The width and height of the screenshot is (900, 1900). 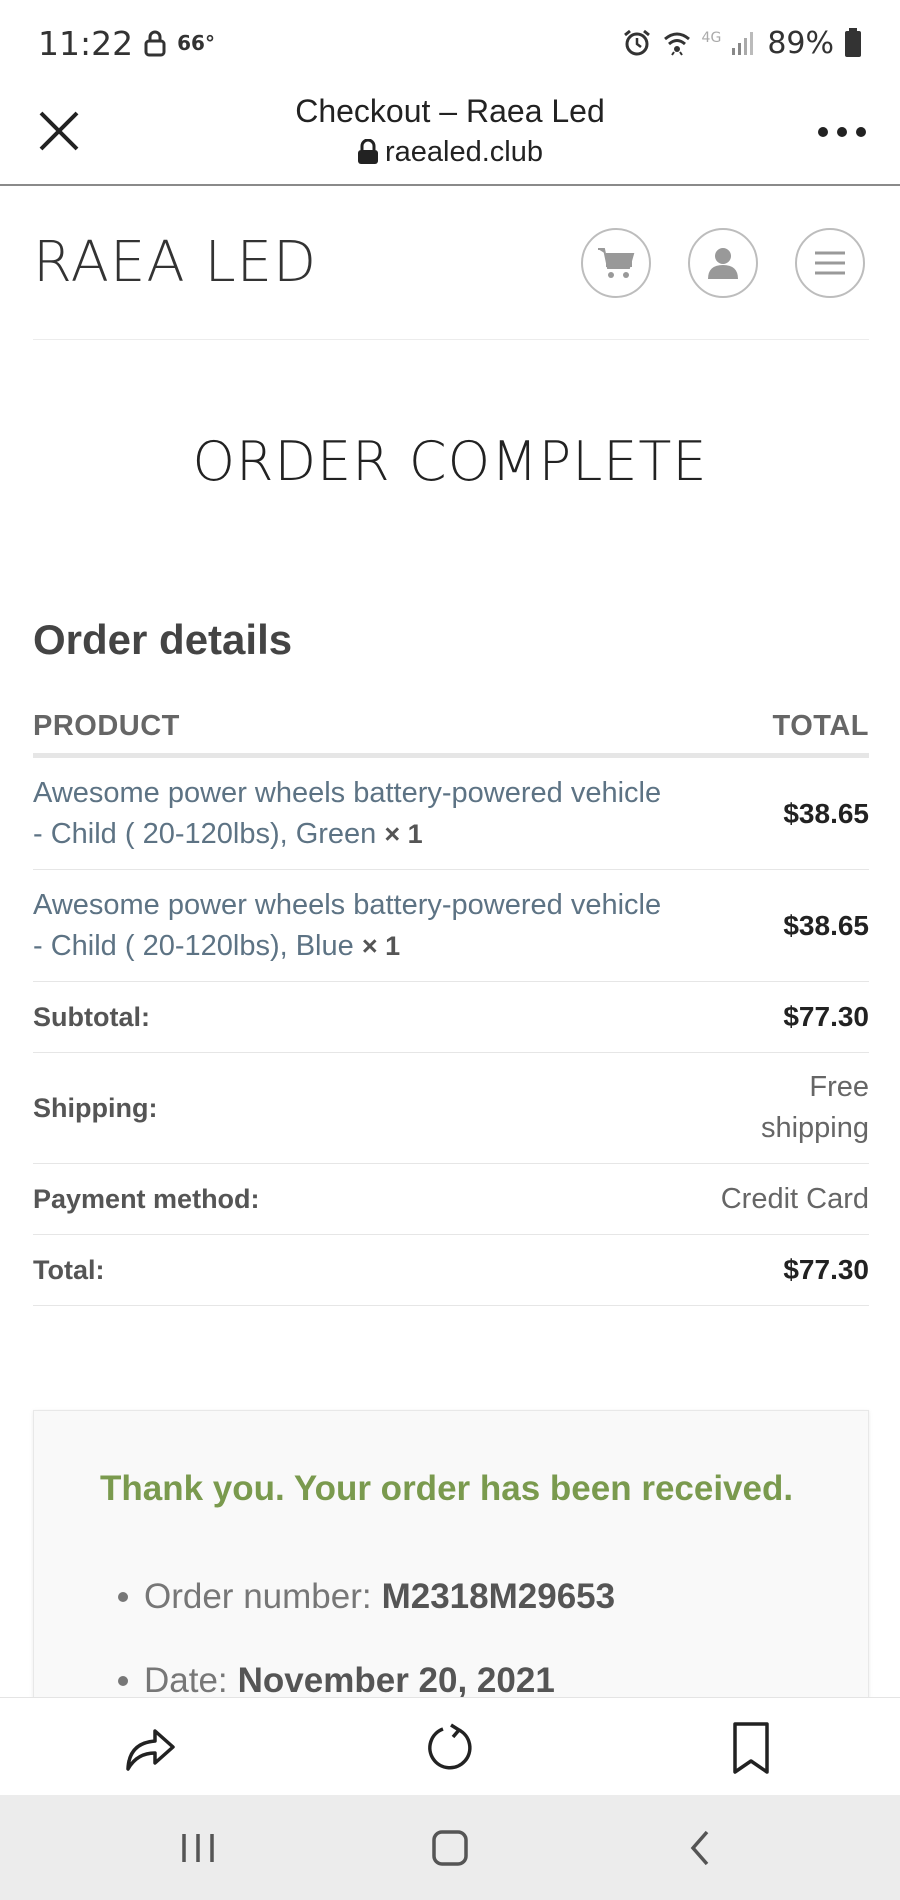 What do you see at coordinates (196, 43) in the screenshot?
I see `status-temperature: 66°` at bounding box center [196, 43].